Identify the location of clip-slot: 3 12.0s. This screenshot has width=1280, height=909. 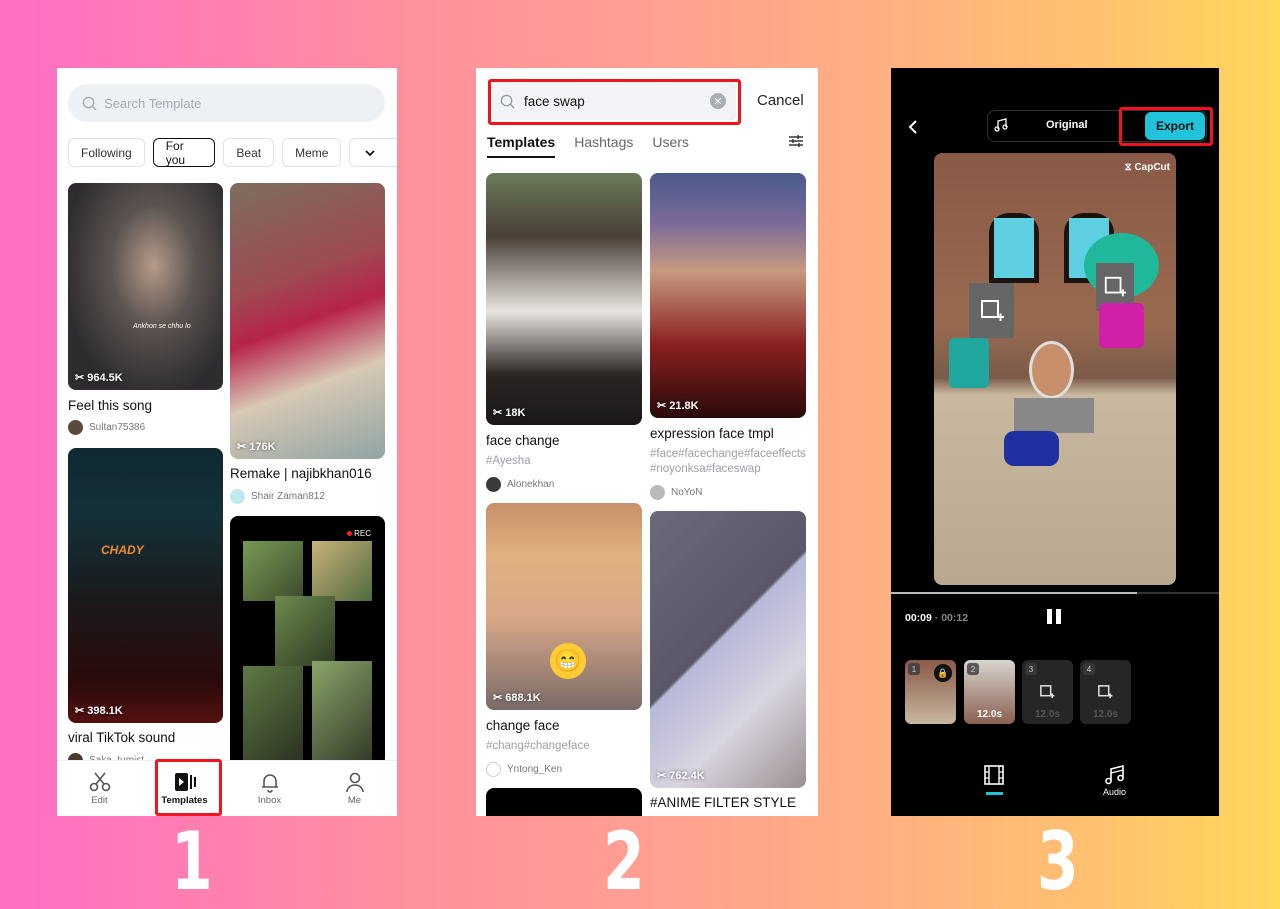
(1047, 692).